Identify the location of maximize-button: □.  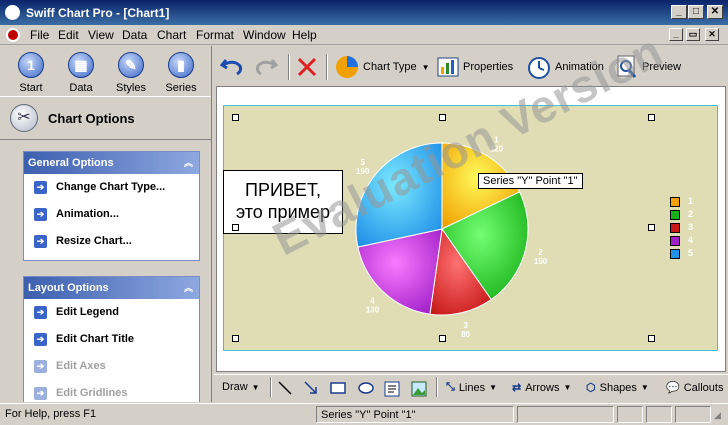
(696, 12).